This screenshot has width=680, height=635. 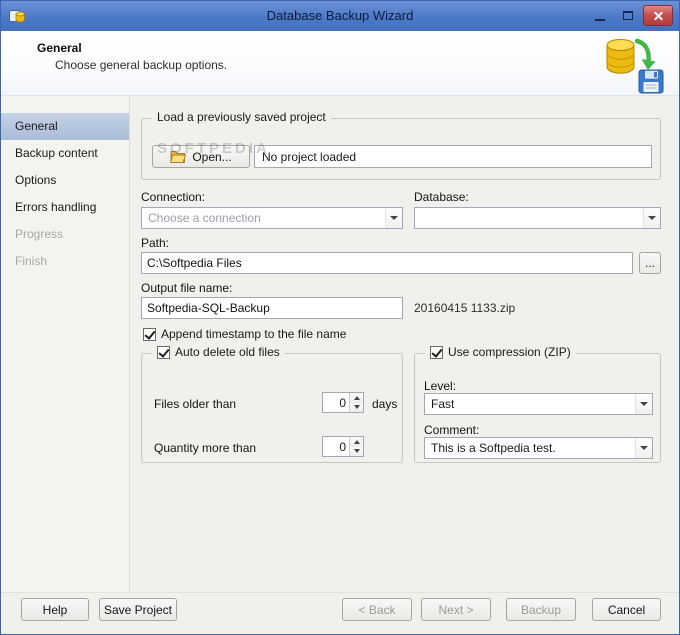 What do you see at coordinates (155, 243) in the screenshot?
I see `path-label: Path:` at bounding box center [155, 243].